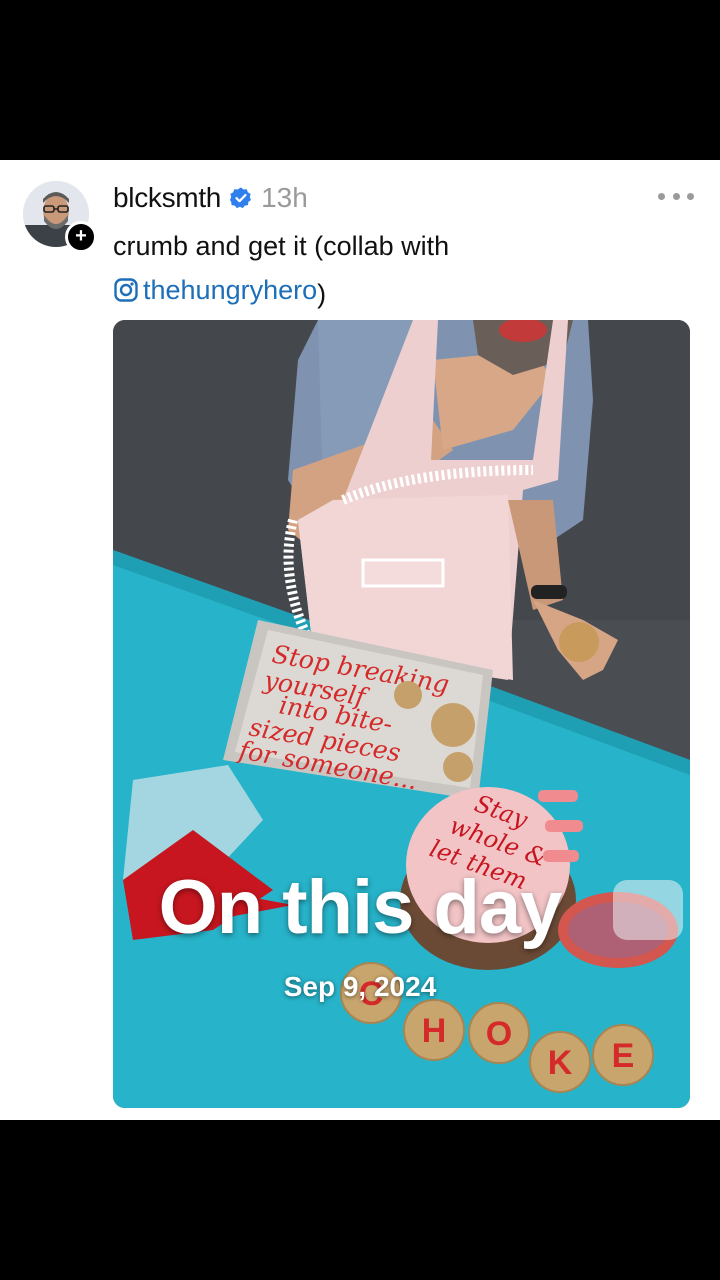 The image size is (720, 1280). I want to click on follow-plus-icon: +, so click(81, 237).